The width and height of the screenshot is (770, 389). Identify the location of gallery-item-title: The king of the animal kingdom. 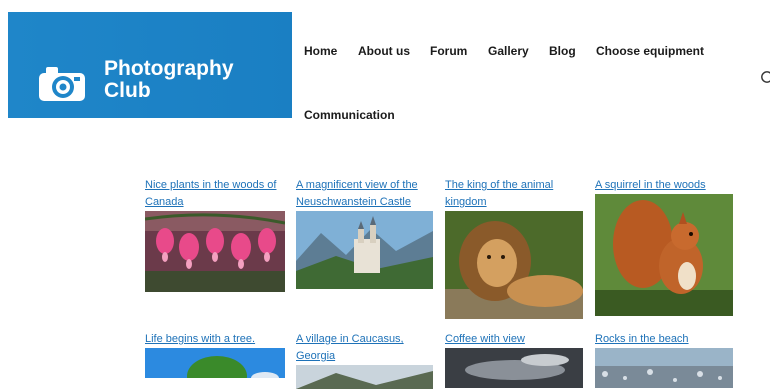
(515, 194).